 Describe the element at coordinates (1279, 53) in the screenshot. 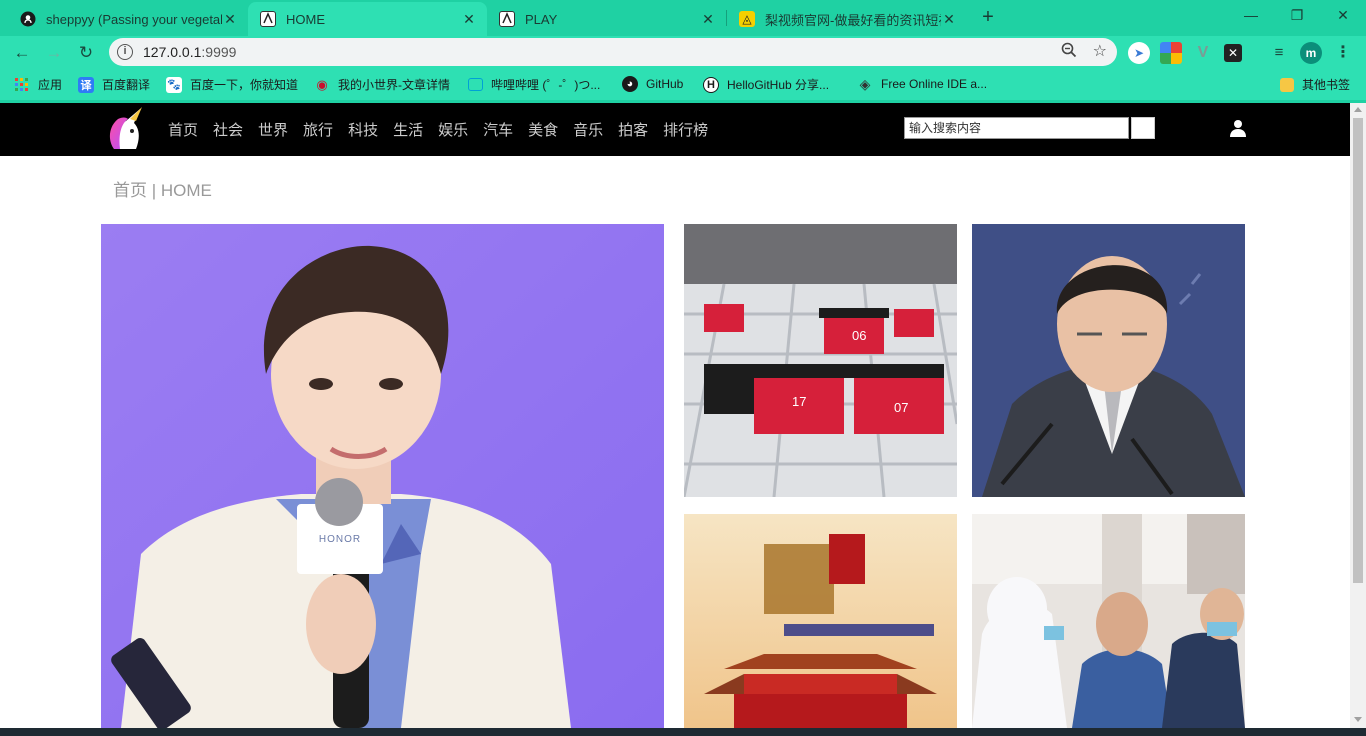

I see `media-control-icon: ≡` at that location.